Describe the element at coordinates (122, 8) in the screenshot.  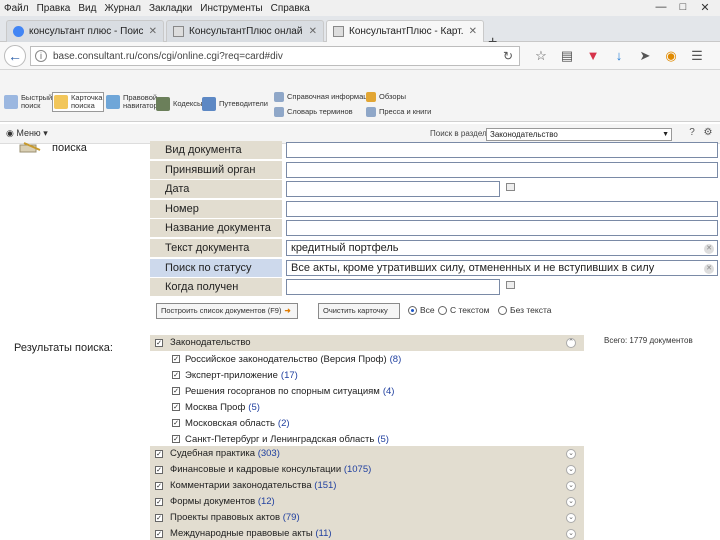
I see `menu-history: Журнал` at that location.